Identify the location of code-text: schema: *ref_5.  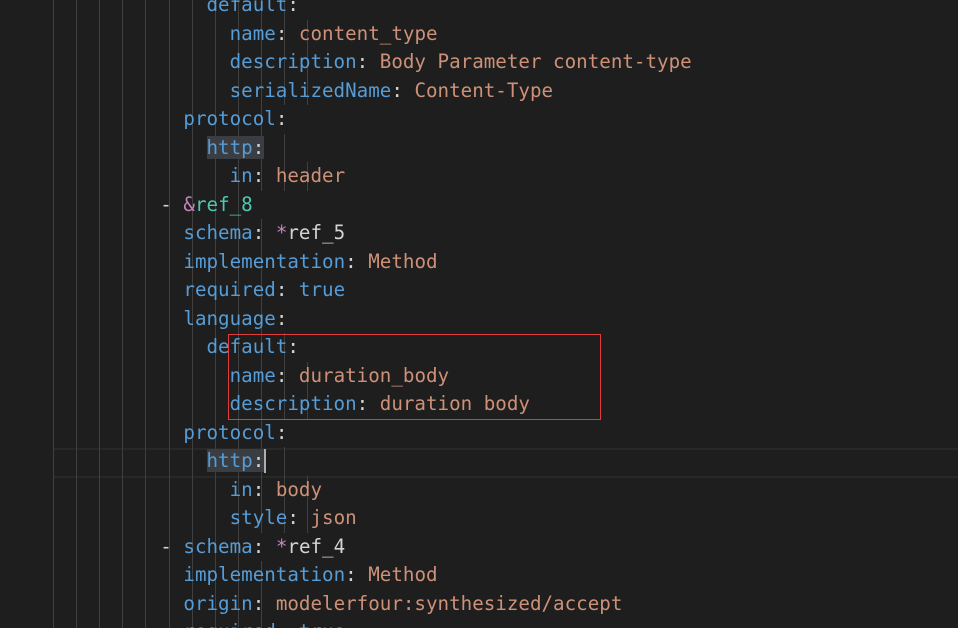
(264, 233).